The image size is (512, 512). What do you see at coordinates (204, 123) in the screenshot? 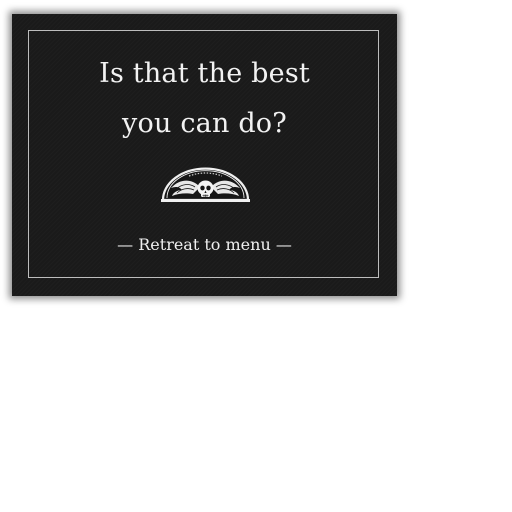
I see `game-over-message-line-2: you can do?` at bounding box center [204, 123].